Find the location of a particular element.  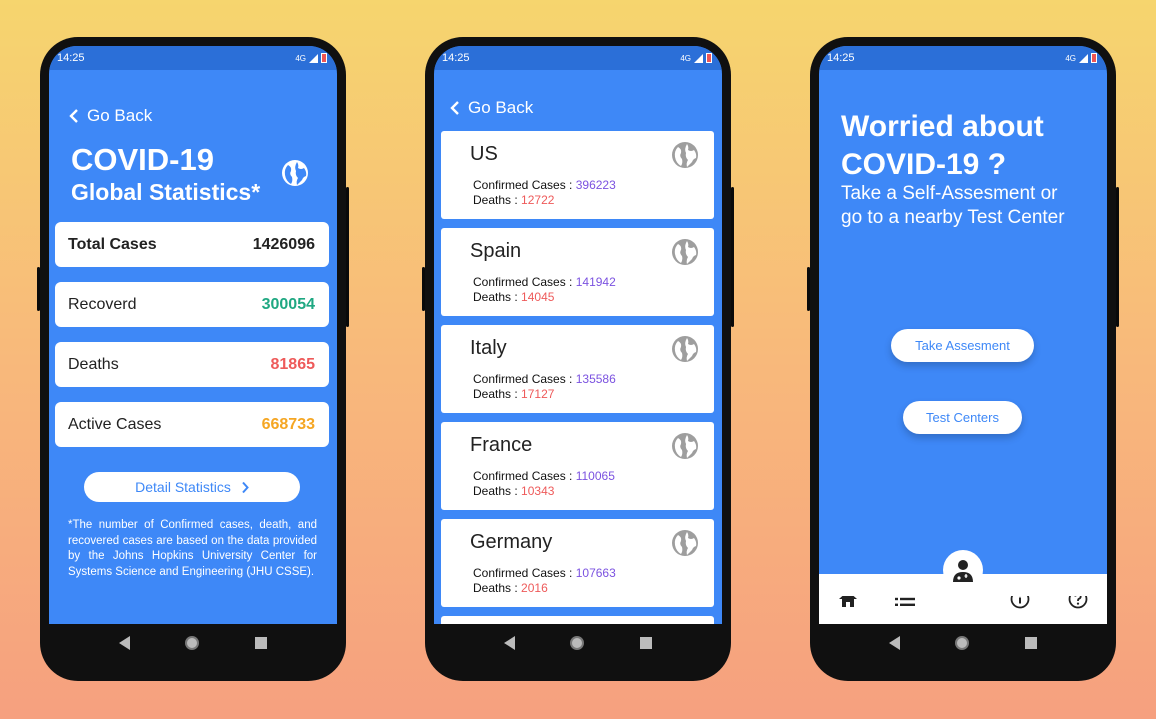

stat-label: Deaths is located at coordinates (93, 364).